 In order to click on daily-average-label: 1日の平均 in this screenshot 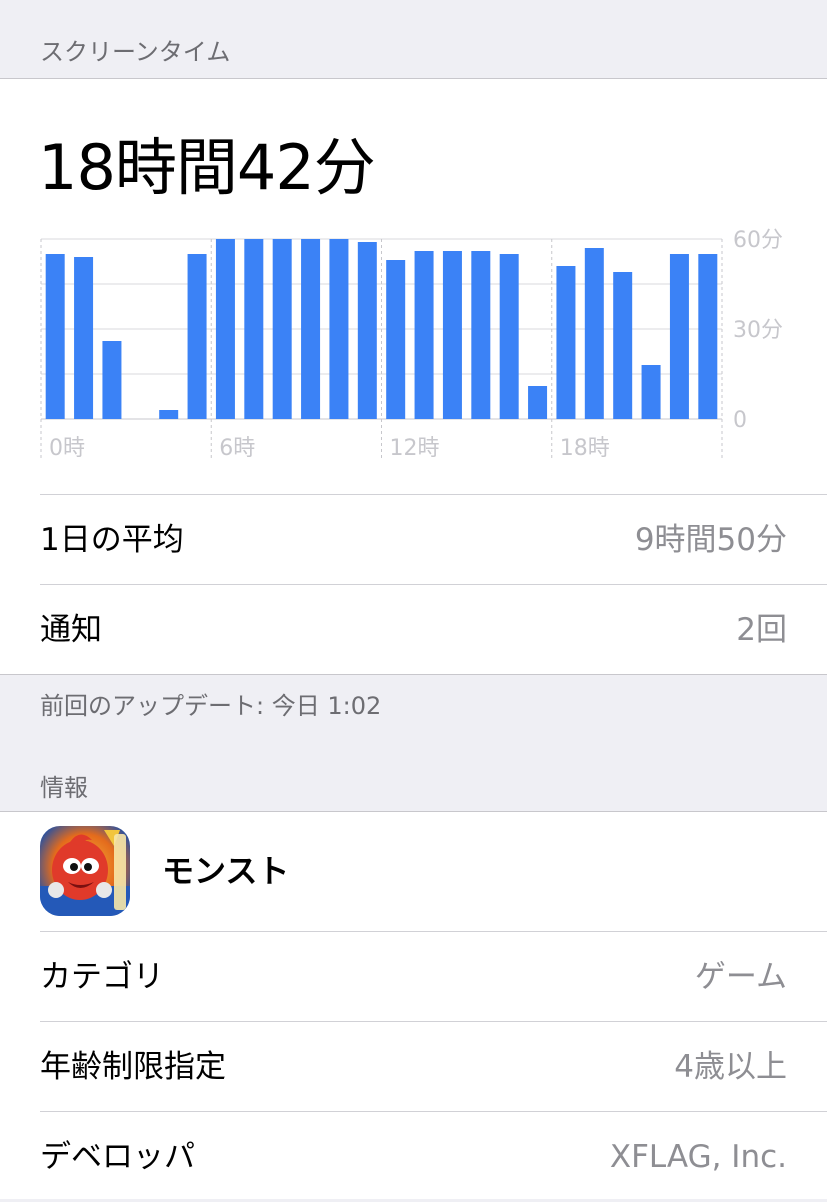, I will do `click(112, 540)`.